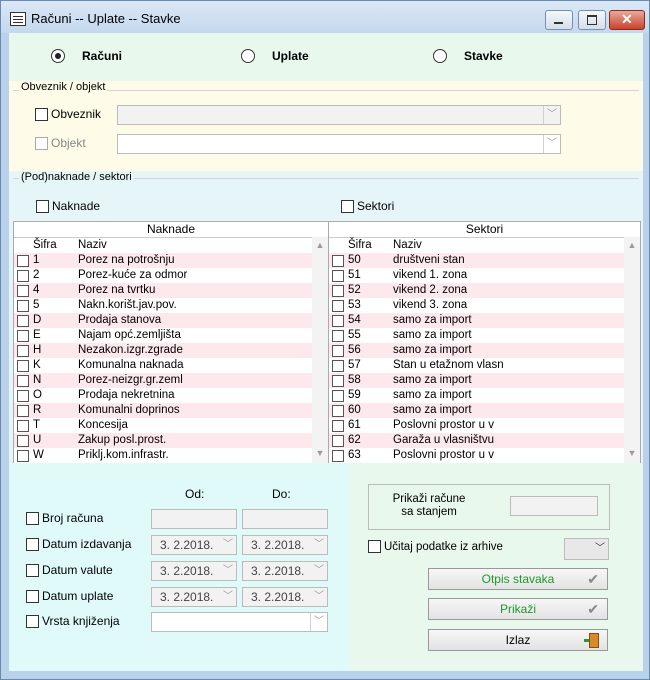 Image resolution: width=650 pixels, height=680 pixels. Describe the element at coordinates (171, 350) in the screenshot. I see `table-row: H Nezakon.izgr.zgrade` at that location.